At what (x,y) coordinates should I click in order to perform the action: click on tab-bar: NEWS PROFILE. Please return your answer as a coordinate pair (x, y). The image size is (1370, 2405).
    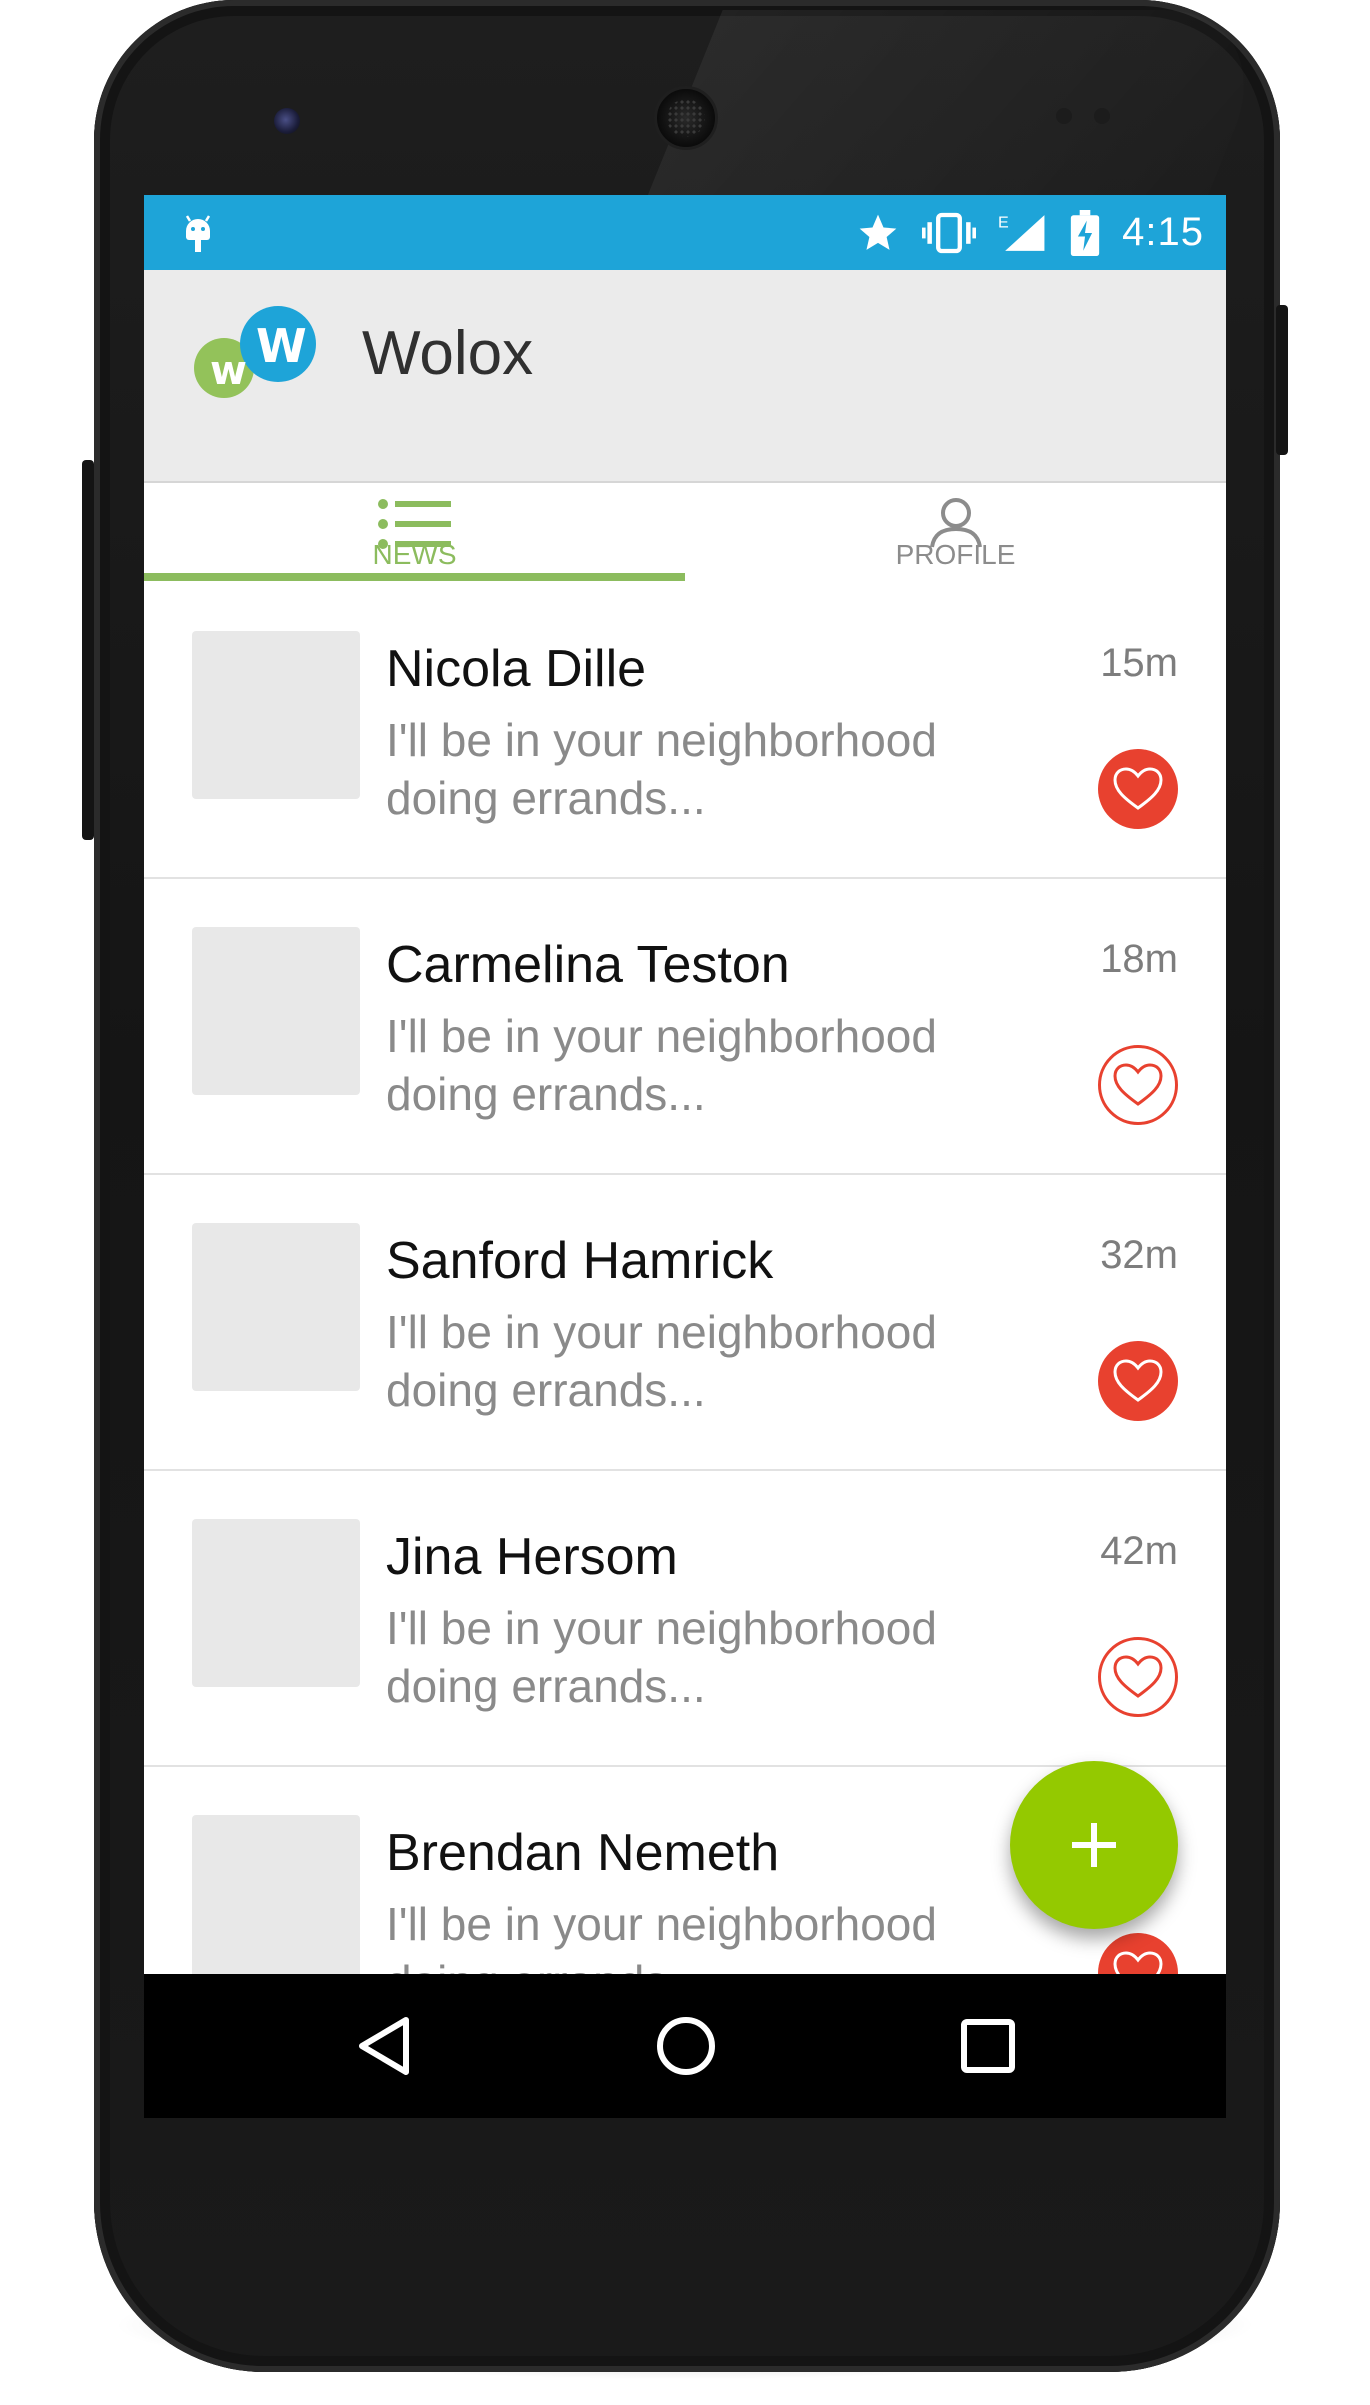
    Looking at the image, I should click on (685, 528).